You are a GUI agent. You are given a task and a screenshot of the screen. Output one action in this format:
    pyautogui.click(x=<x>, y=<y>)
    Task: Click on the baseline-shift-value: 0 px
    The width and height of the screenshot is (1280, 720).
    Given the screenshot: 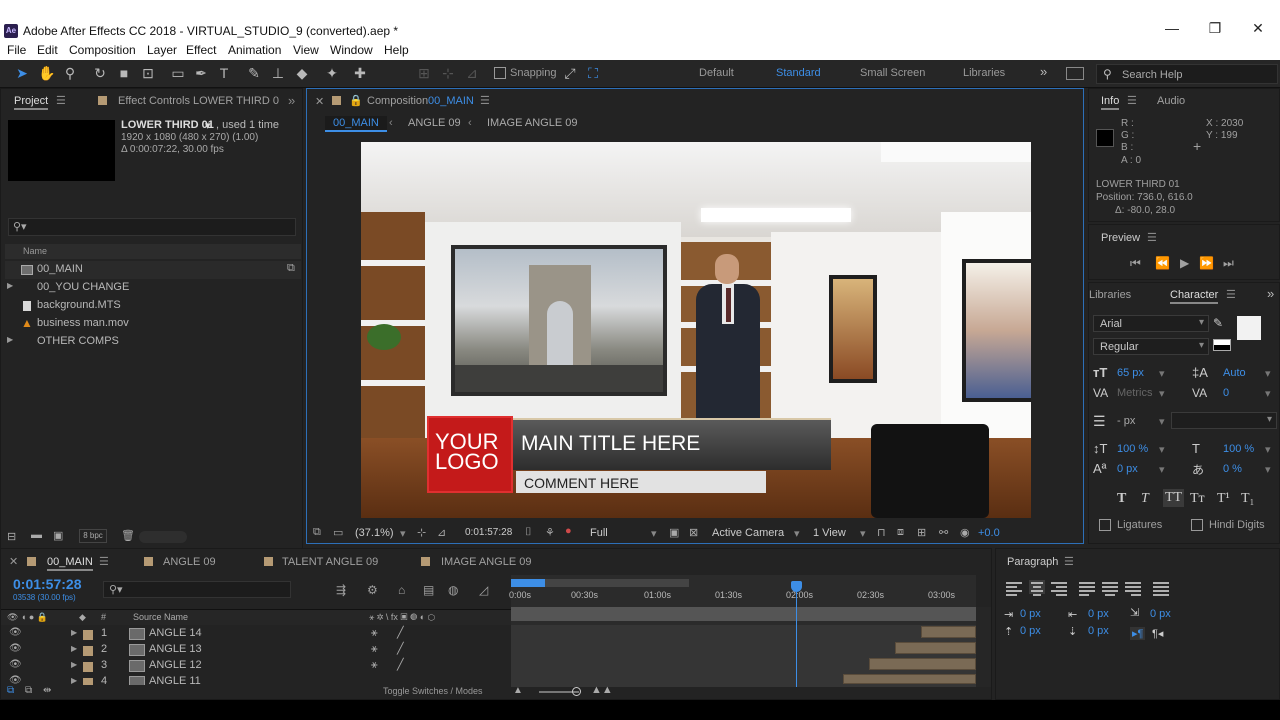 What is the action you would take?
    pyautogui.click(x=1127, y=469)
    